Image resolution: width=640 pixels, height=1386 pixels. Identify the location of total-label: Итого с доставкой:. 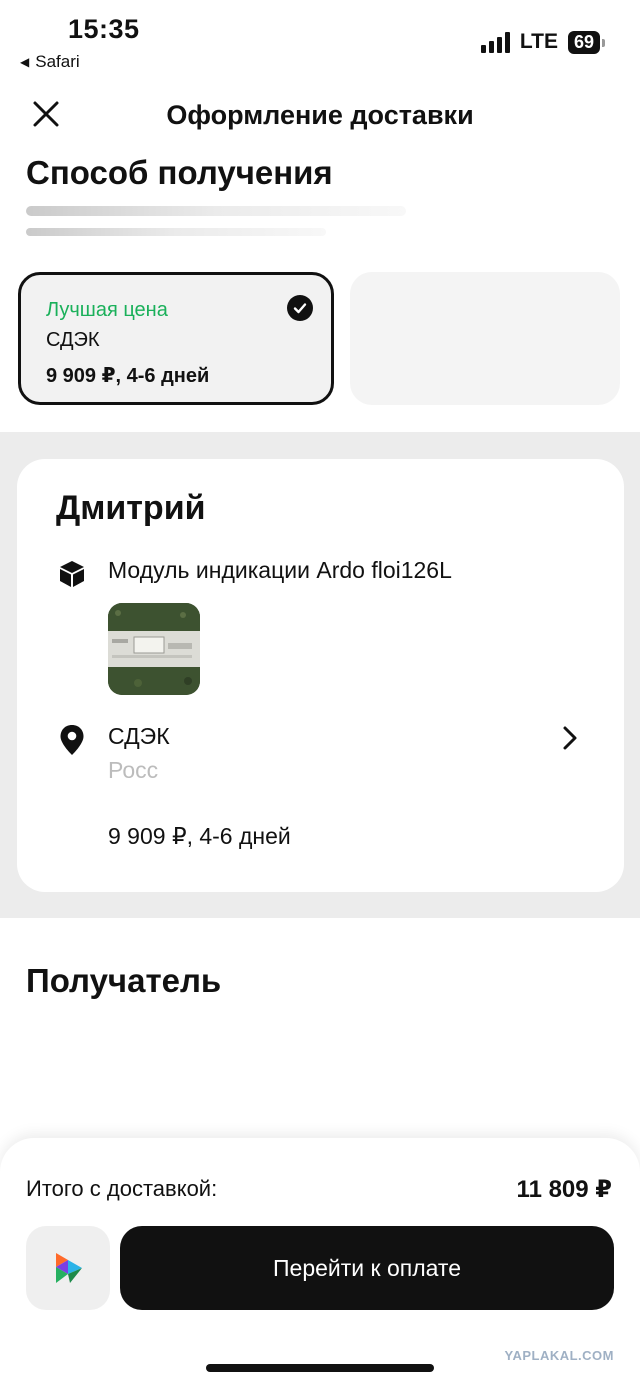
(122, 1188).